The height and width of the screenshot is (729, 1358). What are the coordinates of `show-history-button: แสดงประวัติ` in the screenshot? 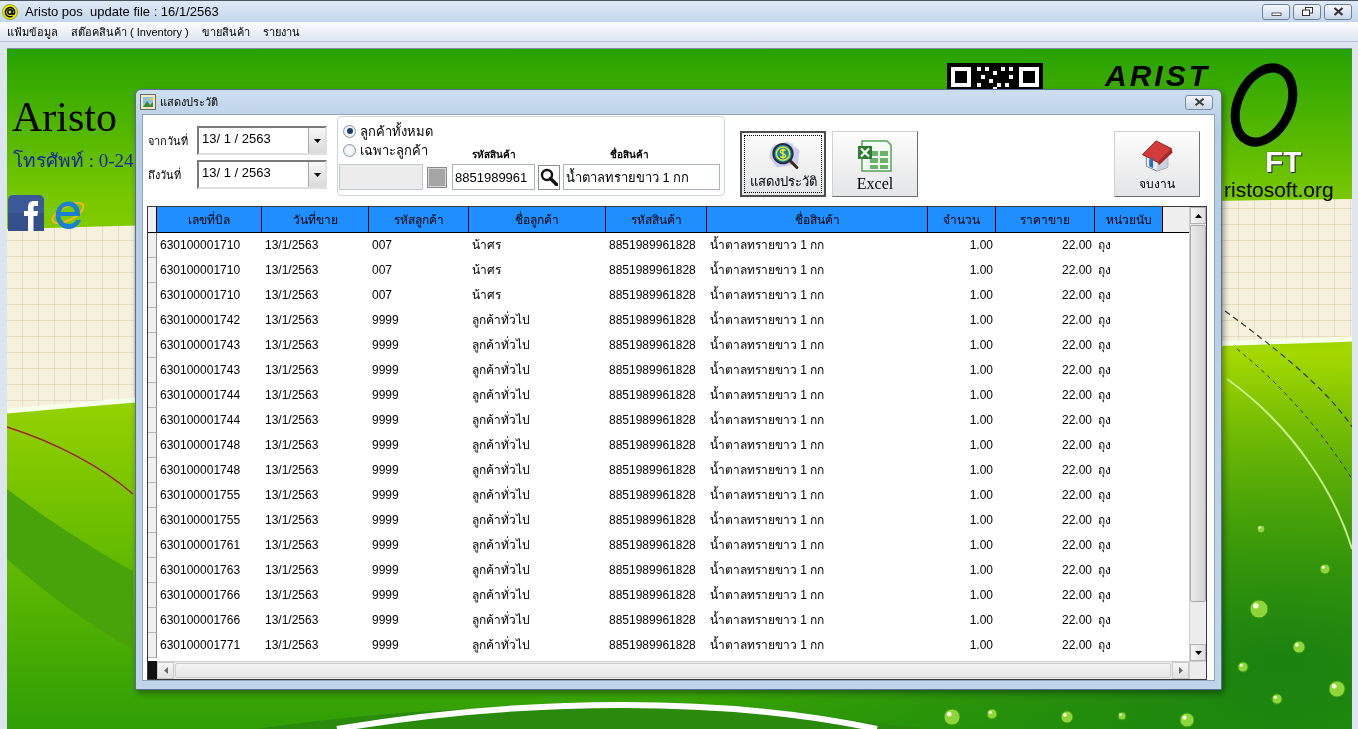 It's located at (783, 164).